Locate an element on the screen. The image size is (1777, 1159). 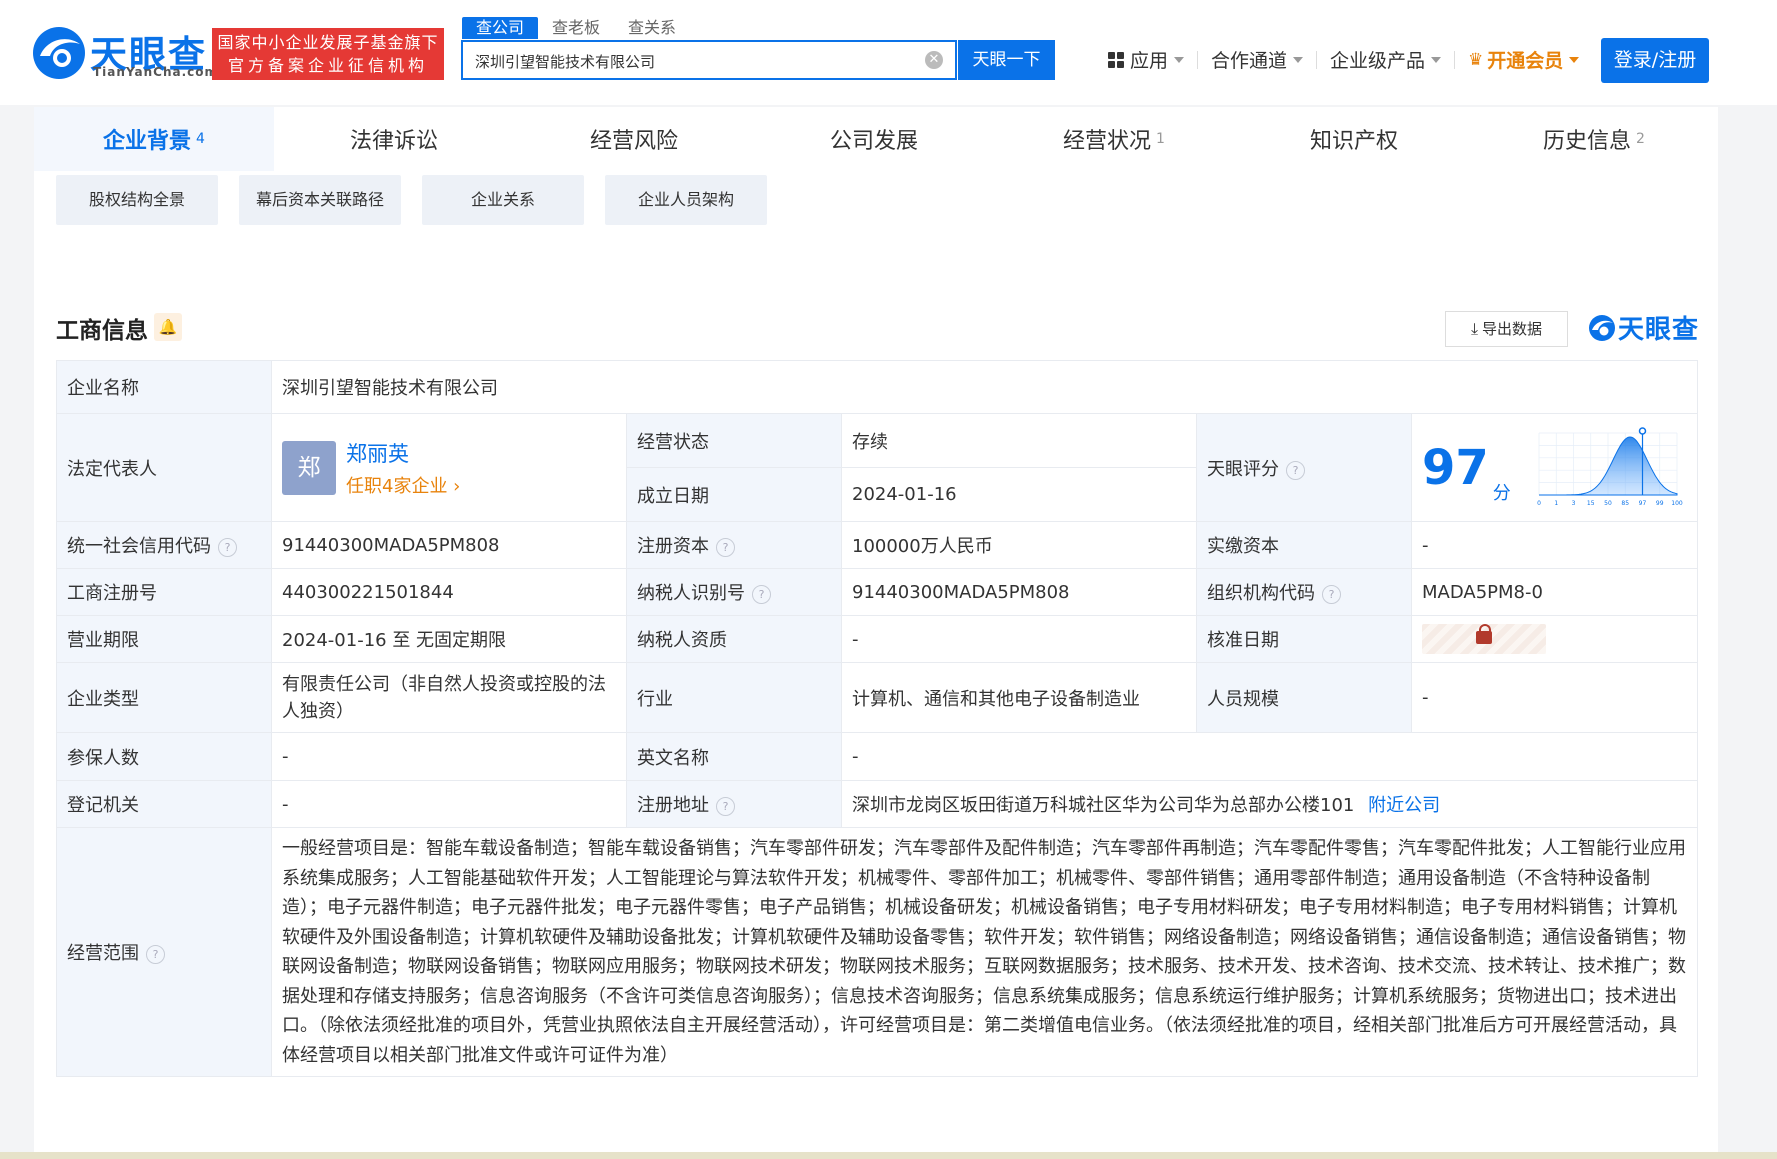
label-tax-id: 纳税人识别号? is located at coordinates (734, 592).